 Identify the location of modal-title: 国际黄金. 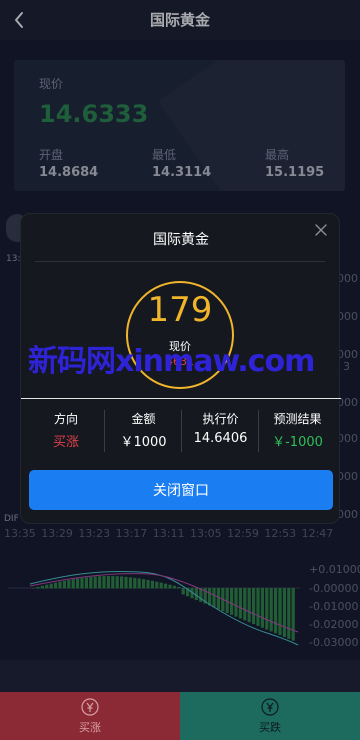
(181, 240).